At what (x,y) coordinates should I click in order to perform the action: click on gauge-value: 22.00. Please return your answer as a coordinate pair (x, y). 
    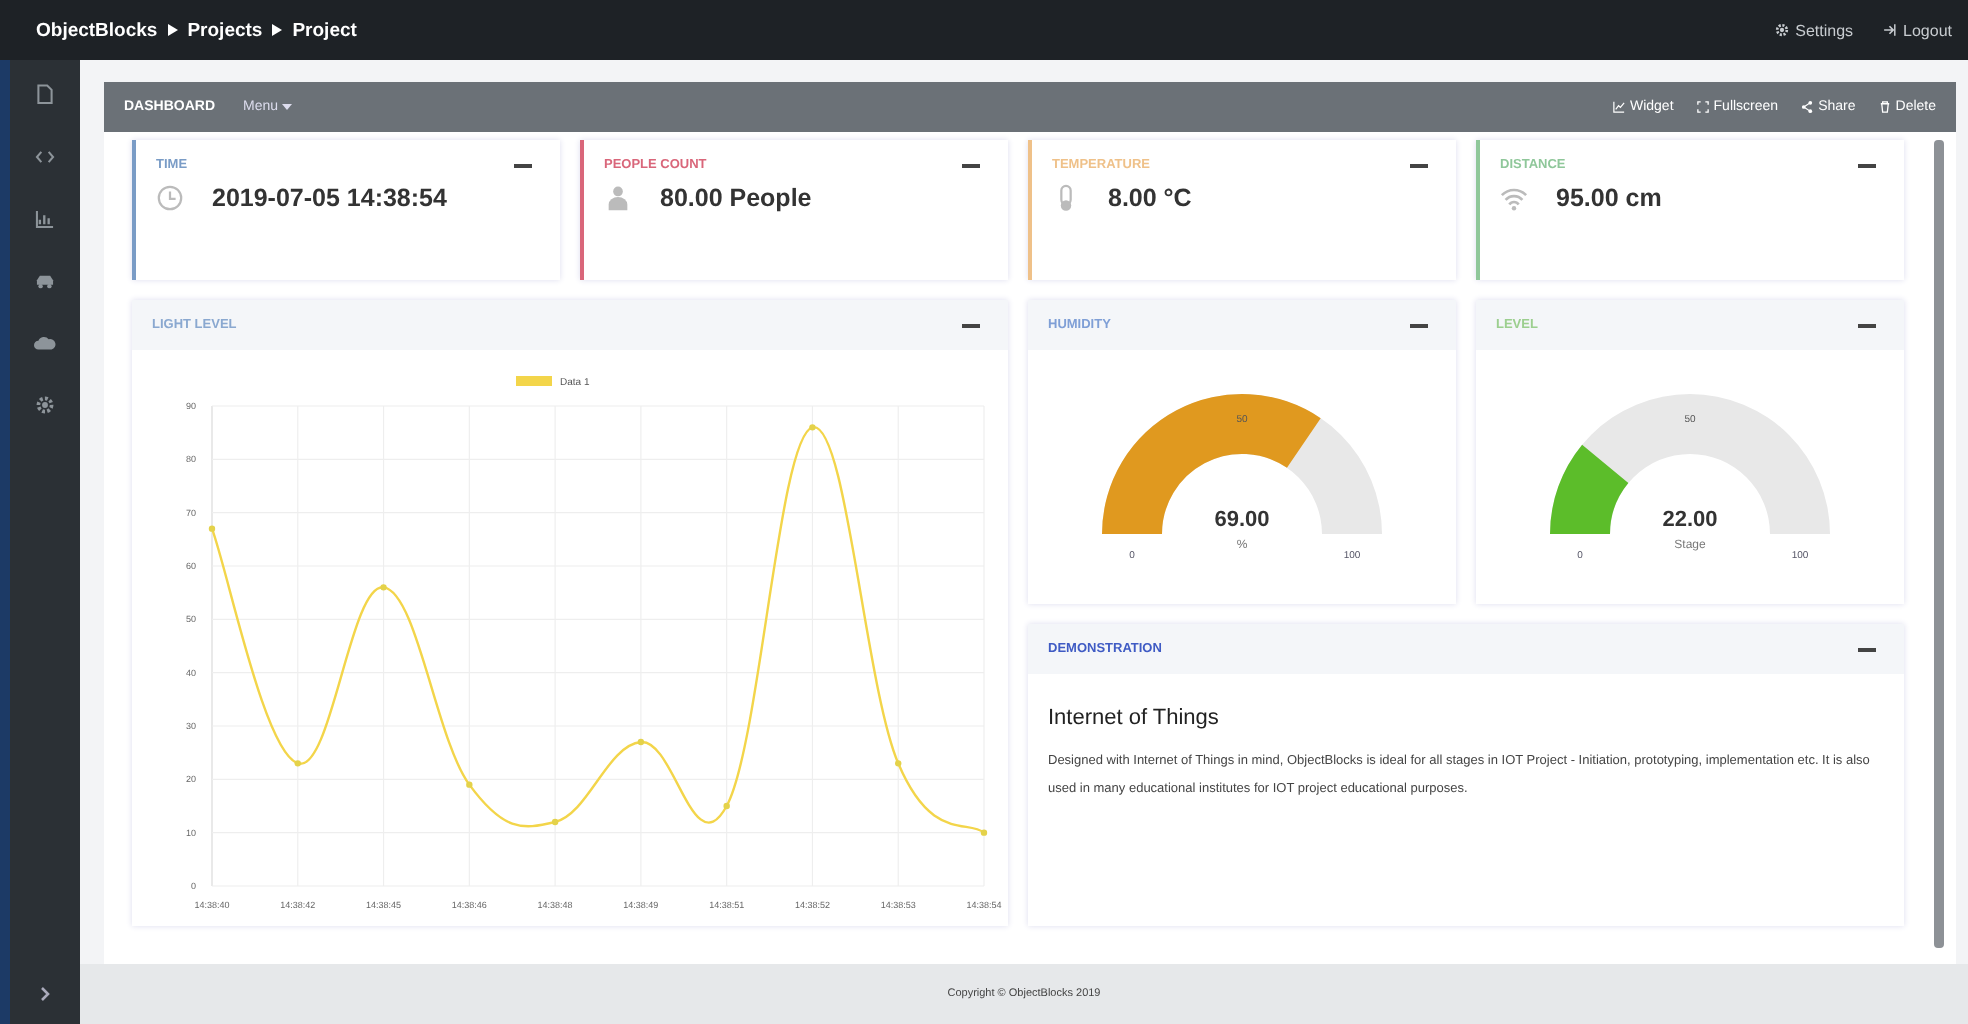
    Looking at the image, I should click on (1690, 520).